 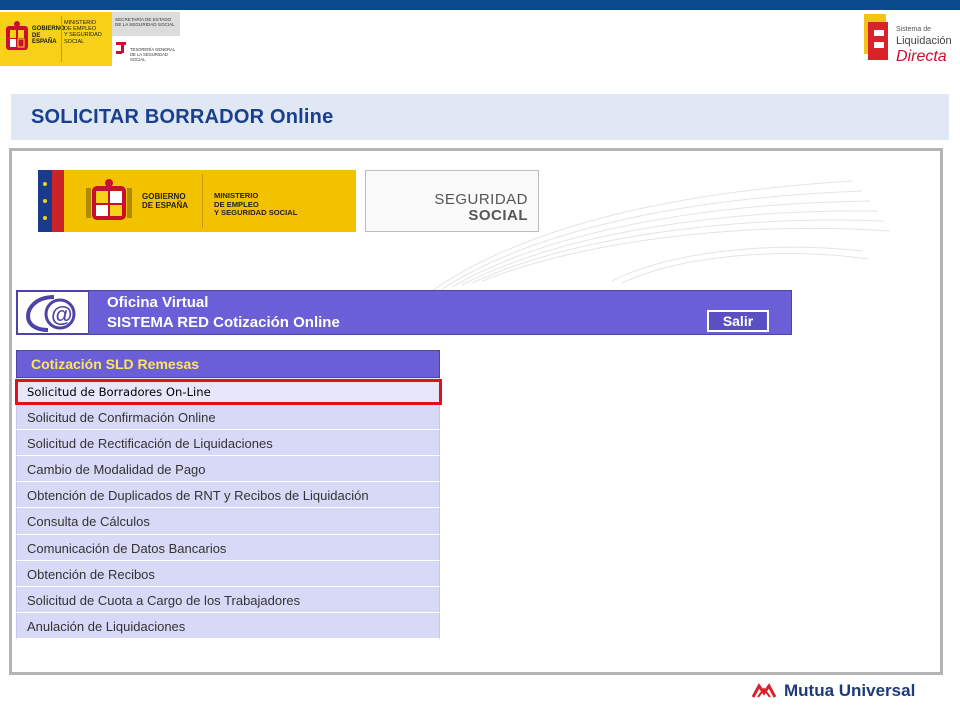 I want to click on menu-item-label: Anulación de Liquidaciones, so click(x=106, y=626).